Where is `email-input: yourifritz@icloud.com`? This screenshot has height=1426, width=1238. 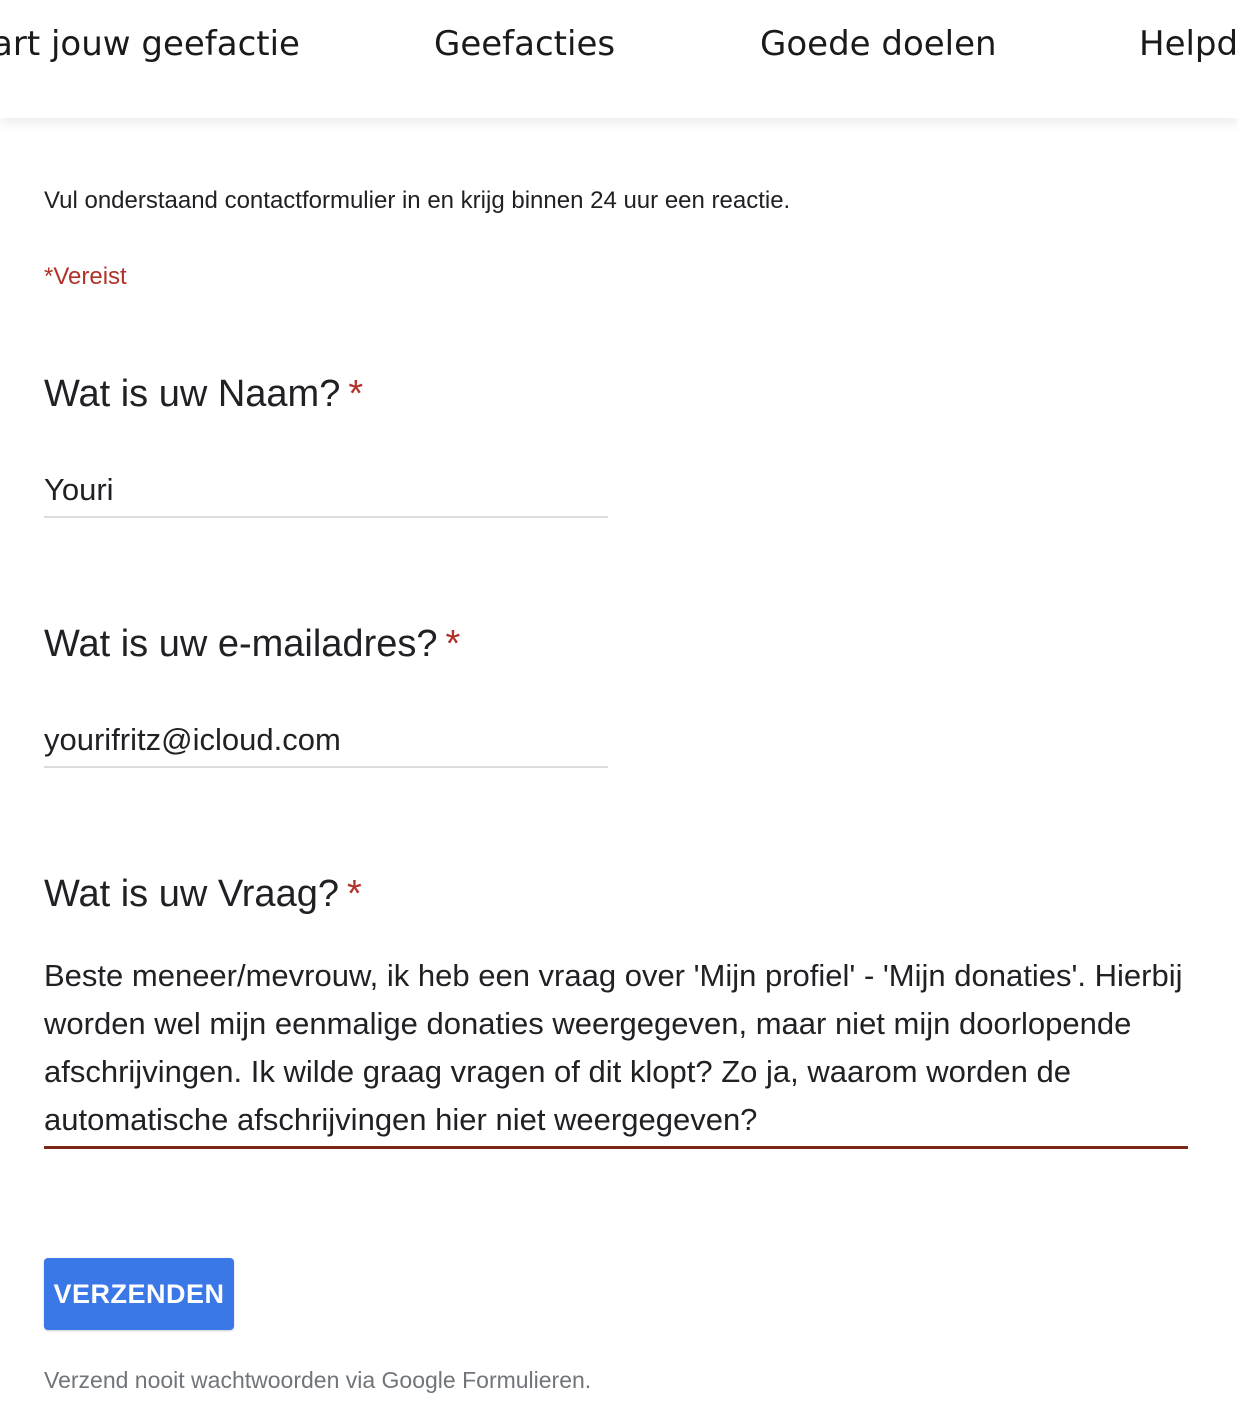
email-input: yourifritz@icloud.com is located at coordinates (326, 744).